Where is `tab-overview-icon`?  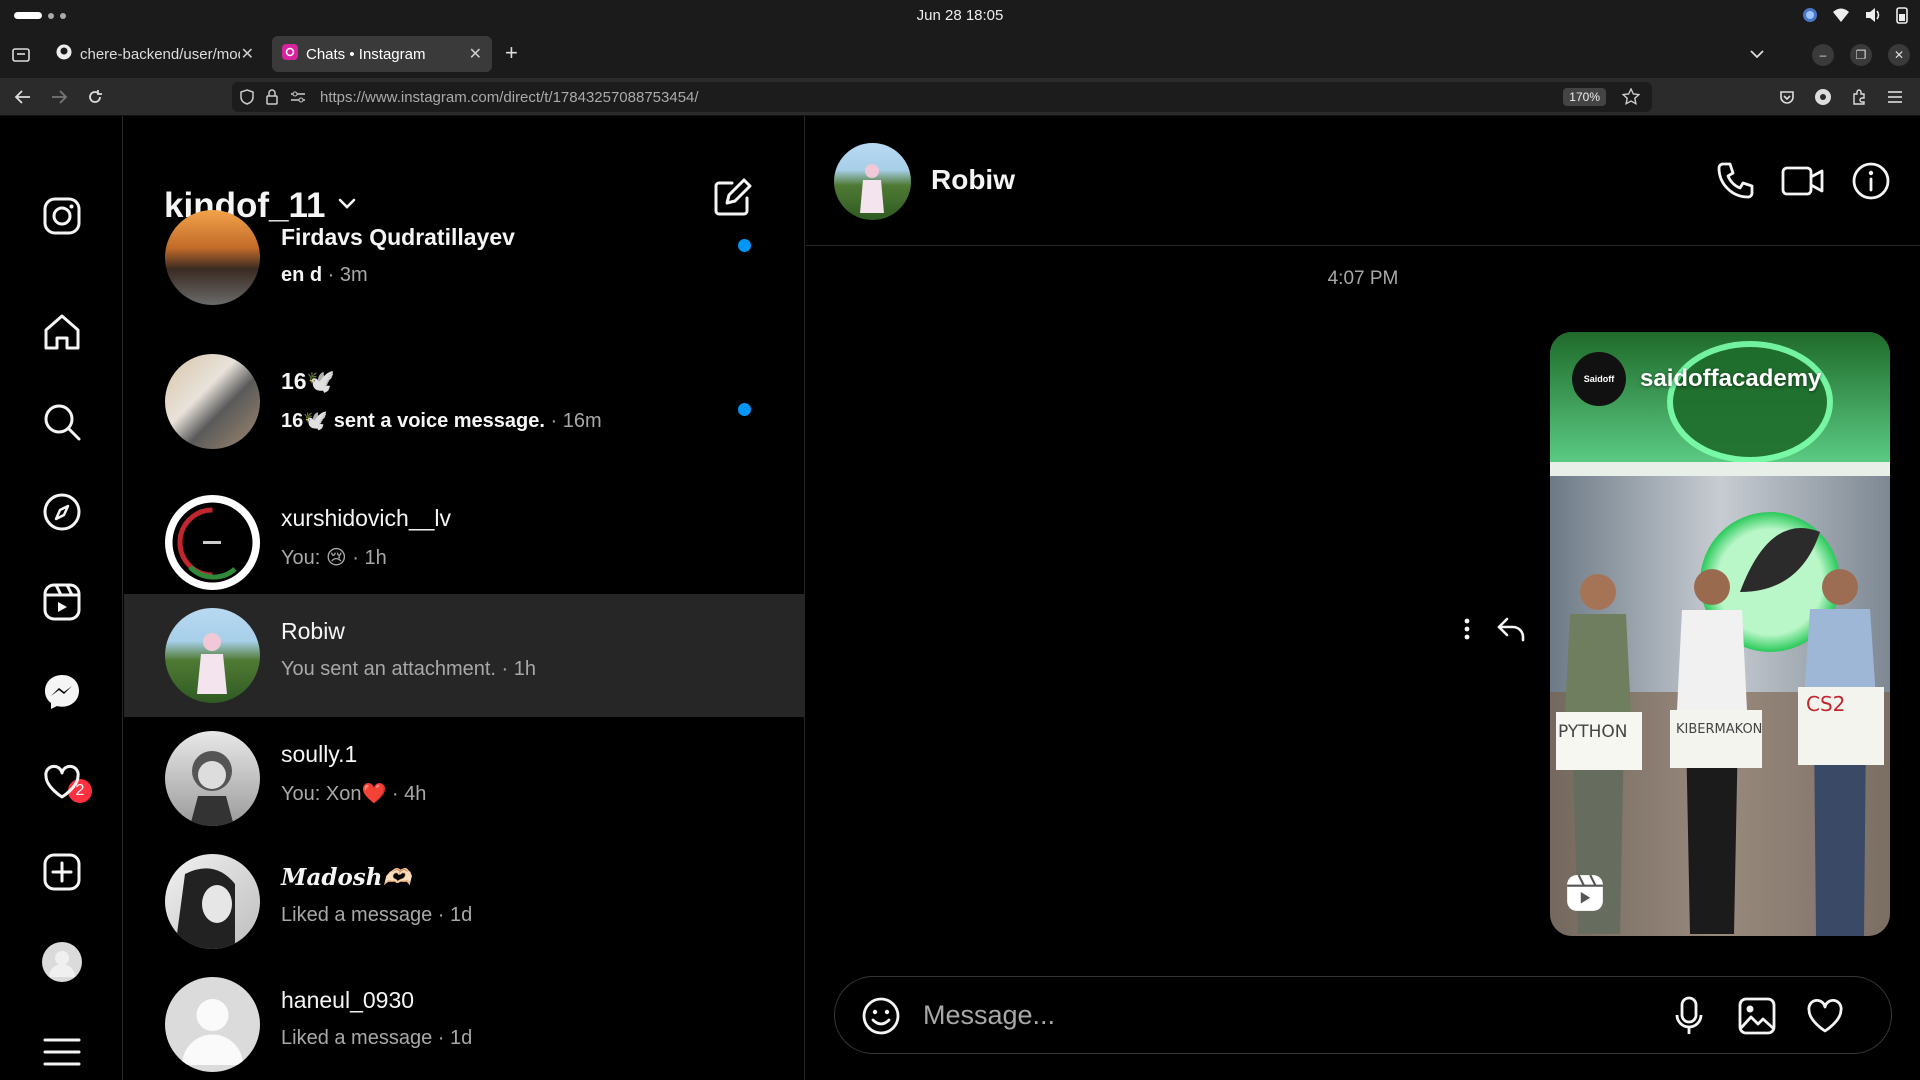
tab-overview-icon is located at coordinates (21, 54).